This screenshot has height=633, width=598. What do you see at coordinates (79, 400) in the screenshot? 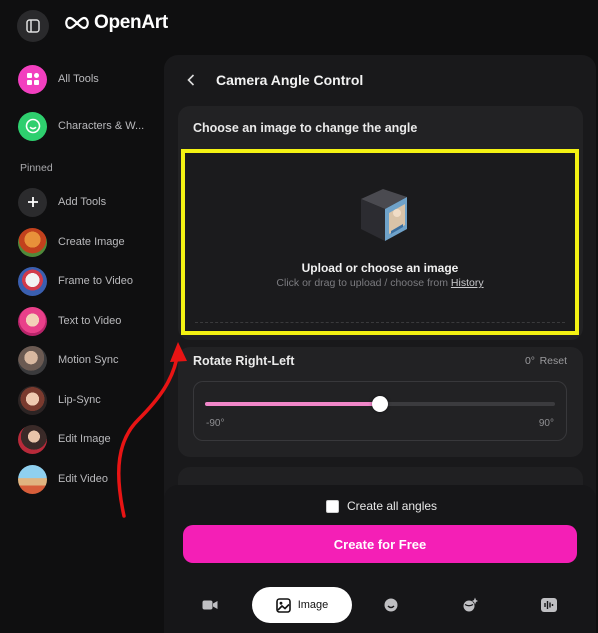
I see `sidebar-item-label: Lip-Sync` at bounding box center [79, 400].